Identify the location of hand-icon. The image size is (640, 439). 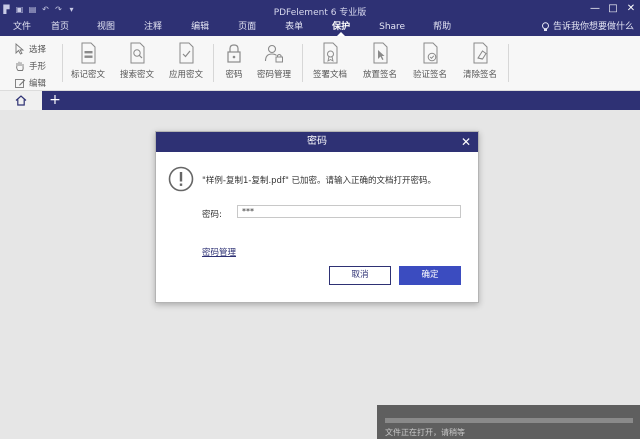
(20, 66).